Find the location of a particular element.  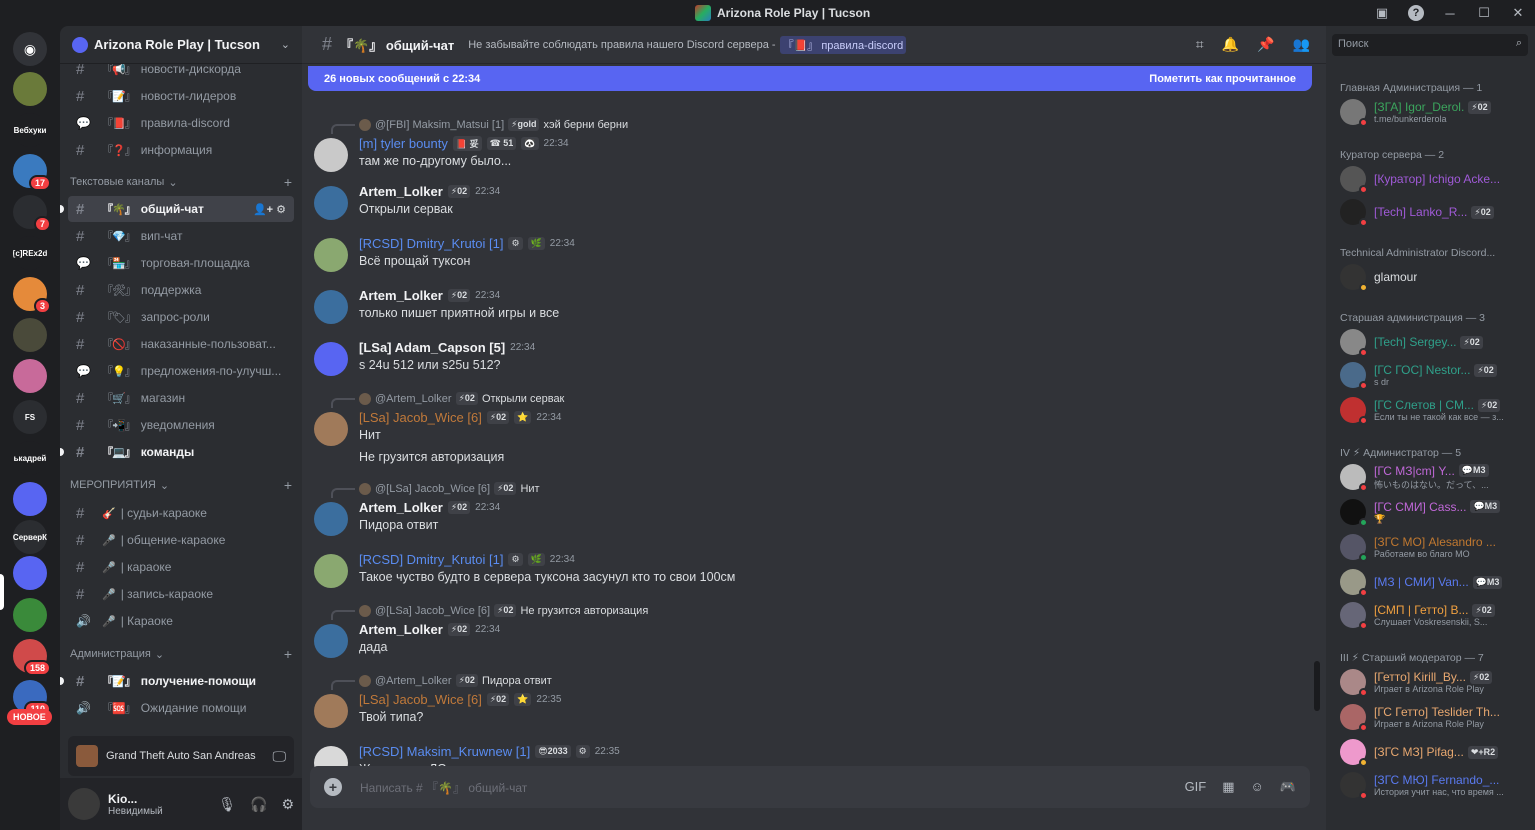

server-icon: FS is located at coordinates (30, 417).